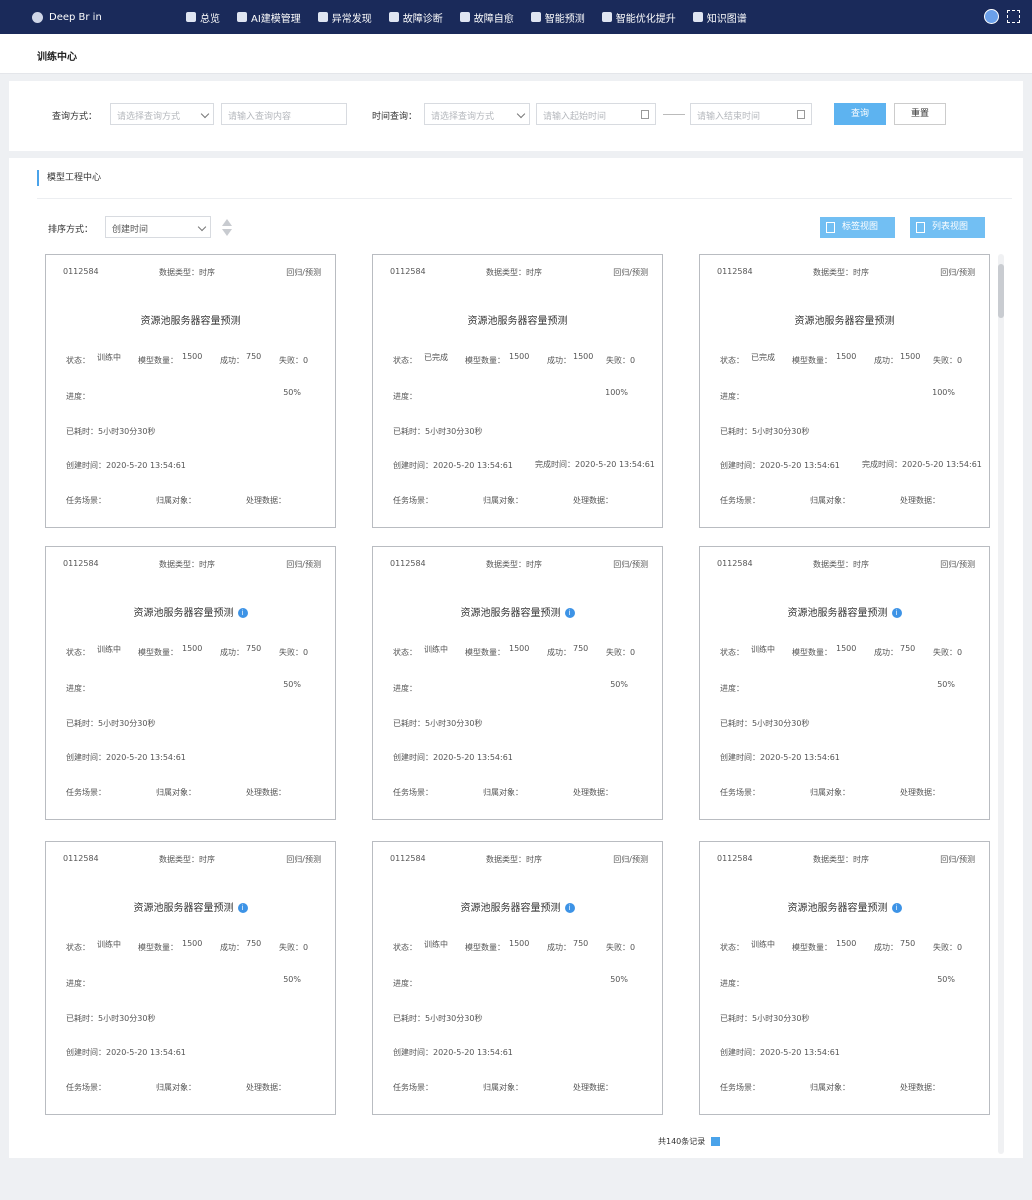  I want to click on tag-view-label: 标签视图, so click(860, 227).